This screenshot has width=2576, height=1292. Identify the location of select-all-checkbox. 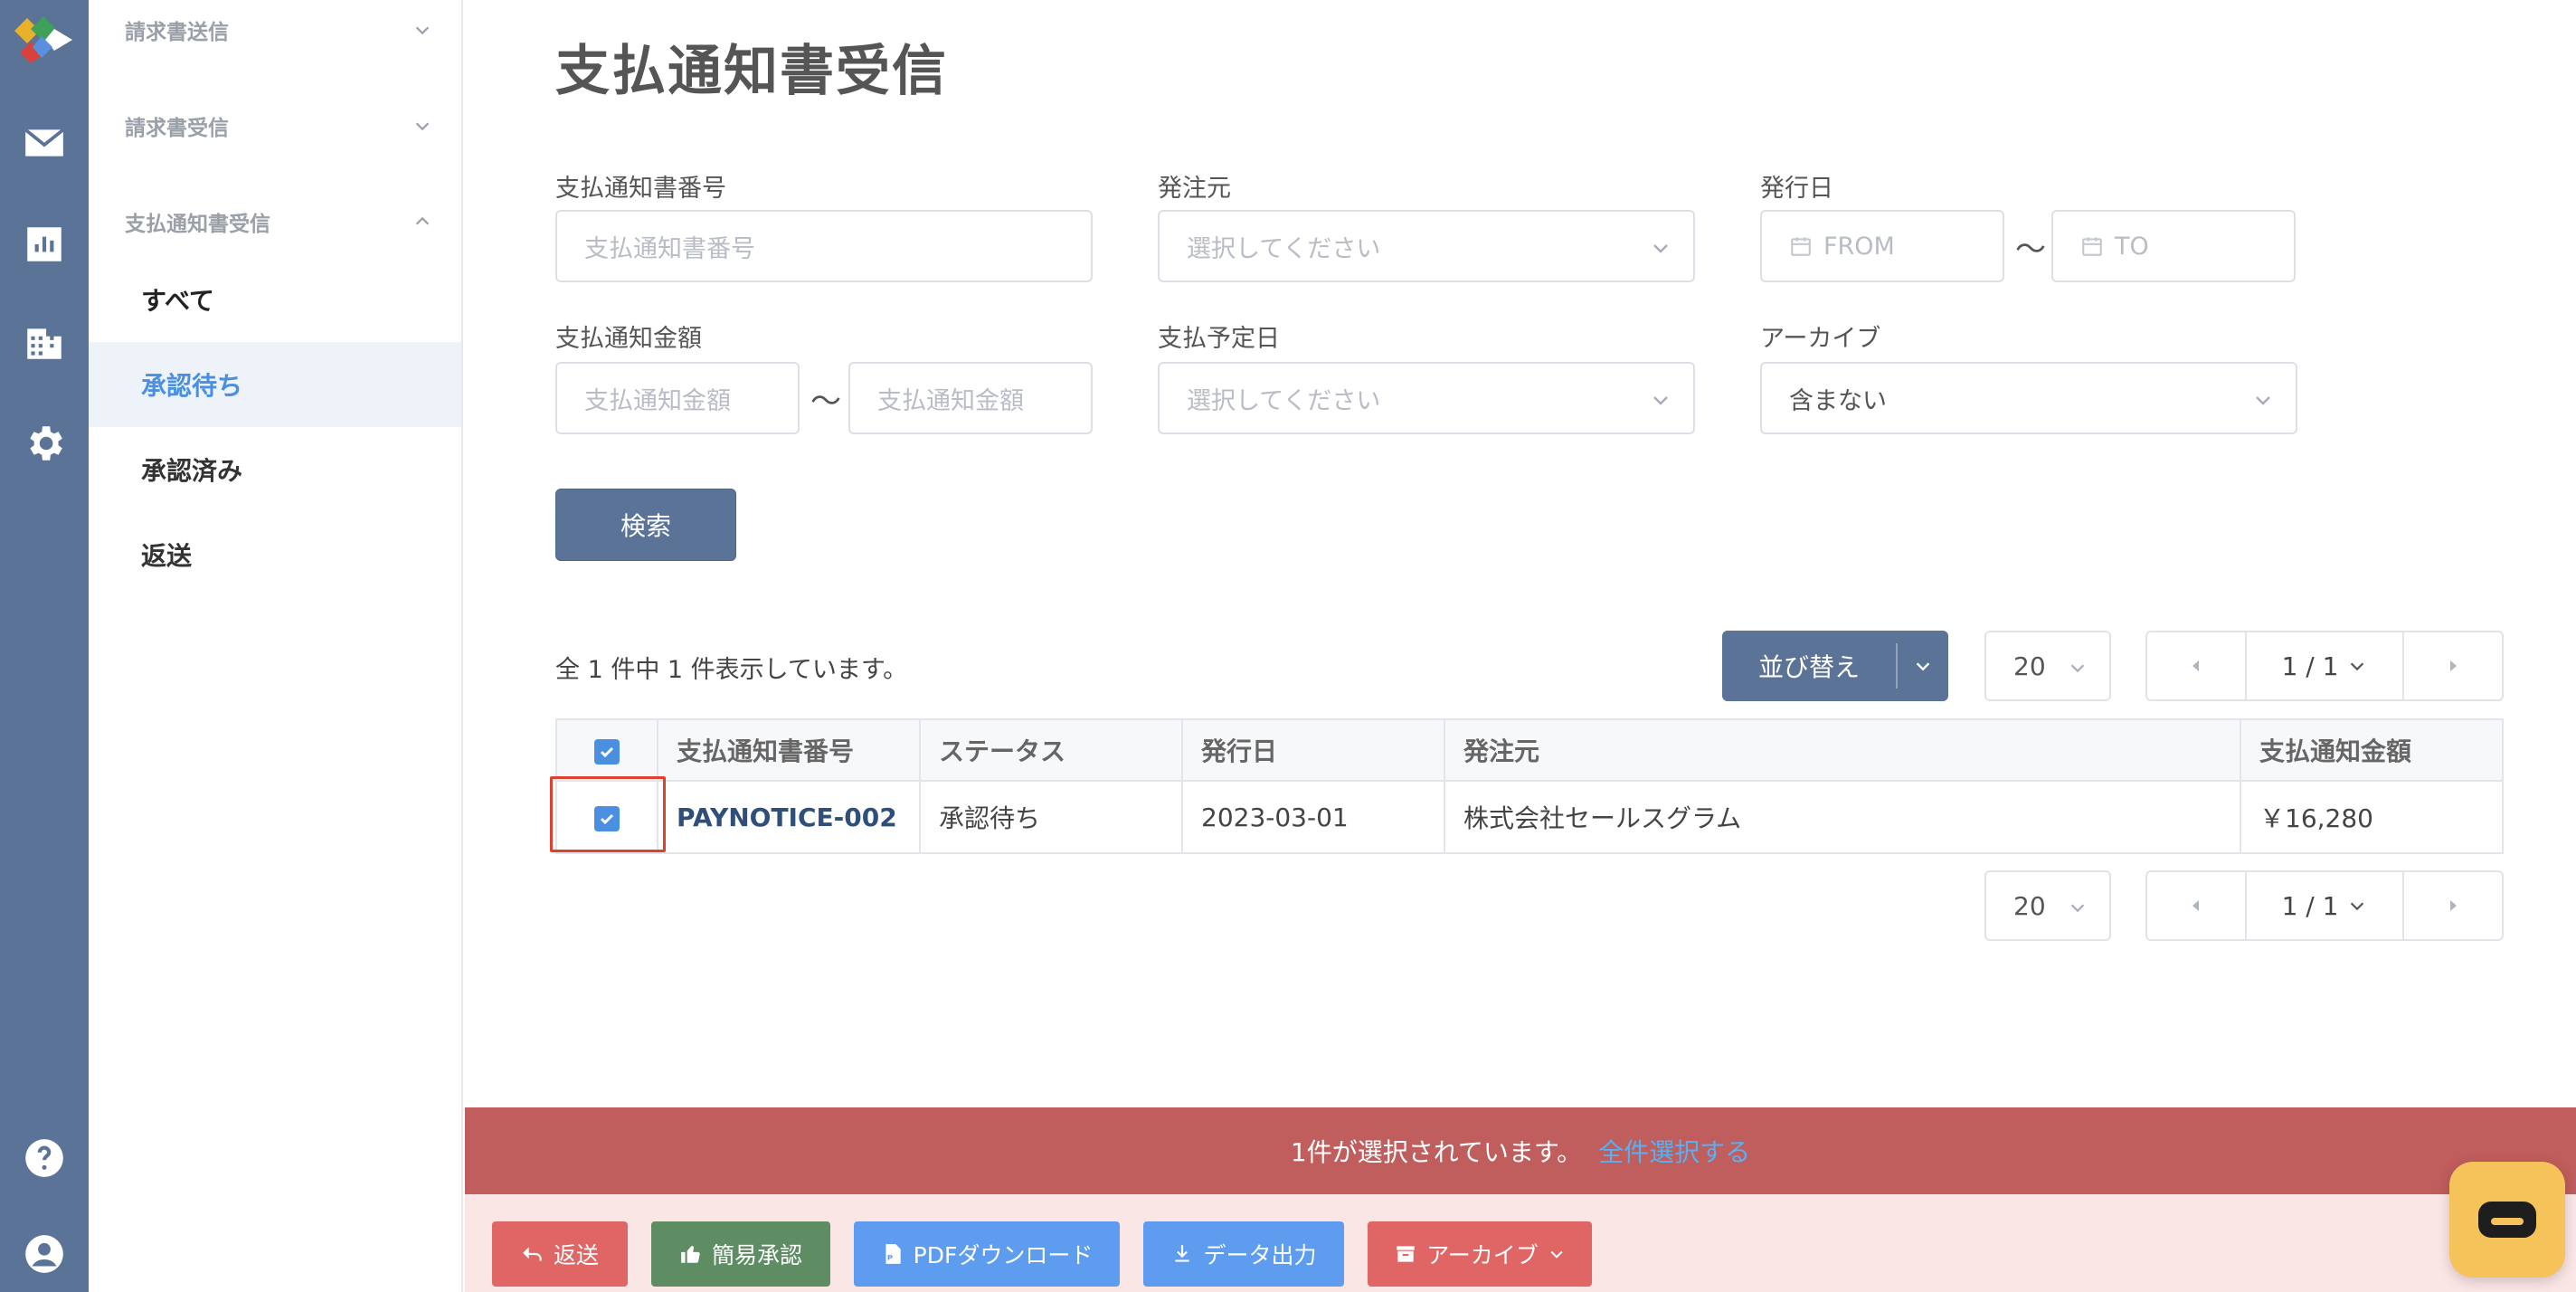
(607, 752).